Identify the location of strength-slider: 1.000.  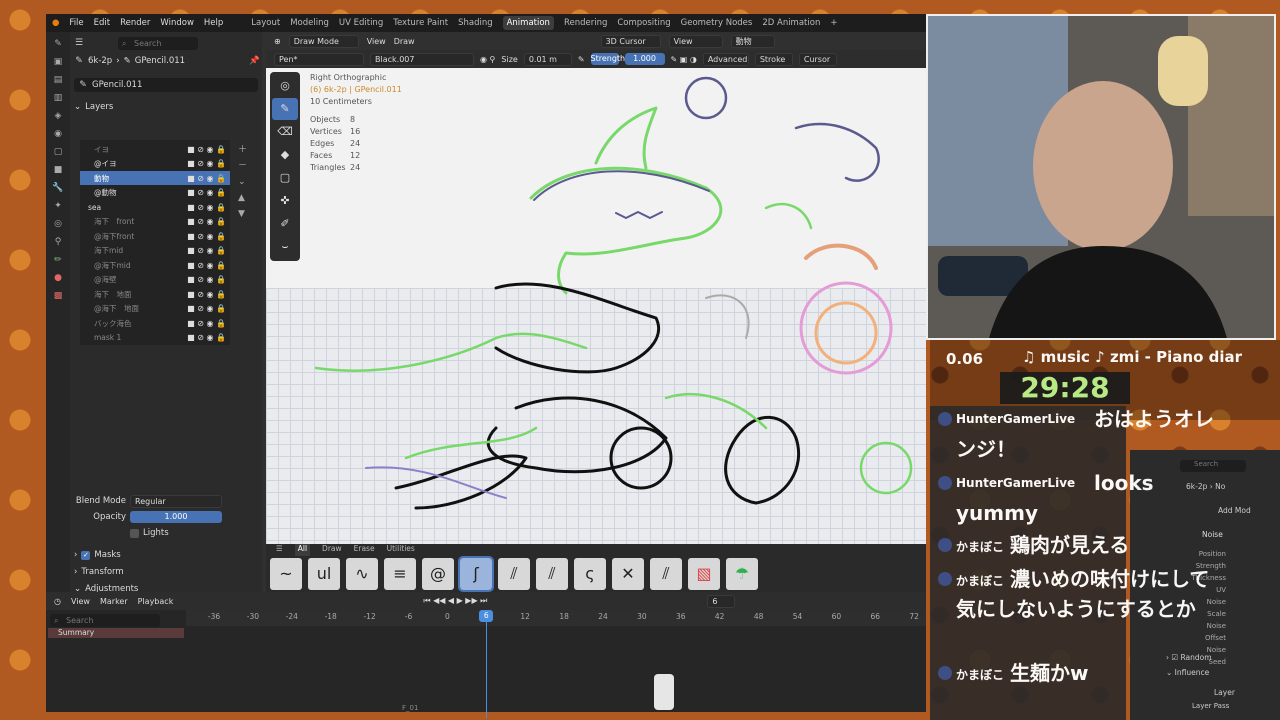
(644, 59).